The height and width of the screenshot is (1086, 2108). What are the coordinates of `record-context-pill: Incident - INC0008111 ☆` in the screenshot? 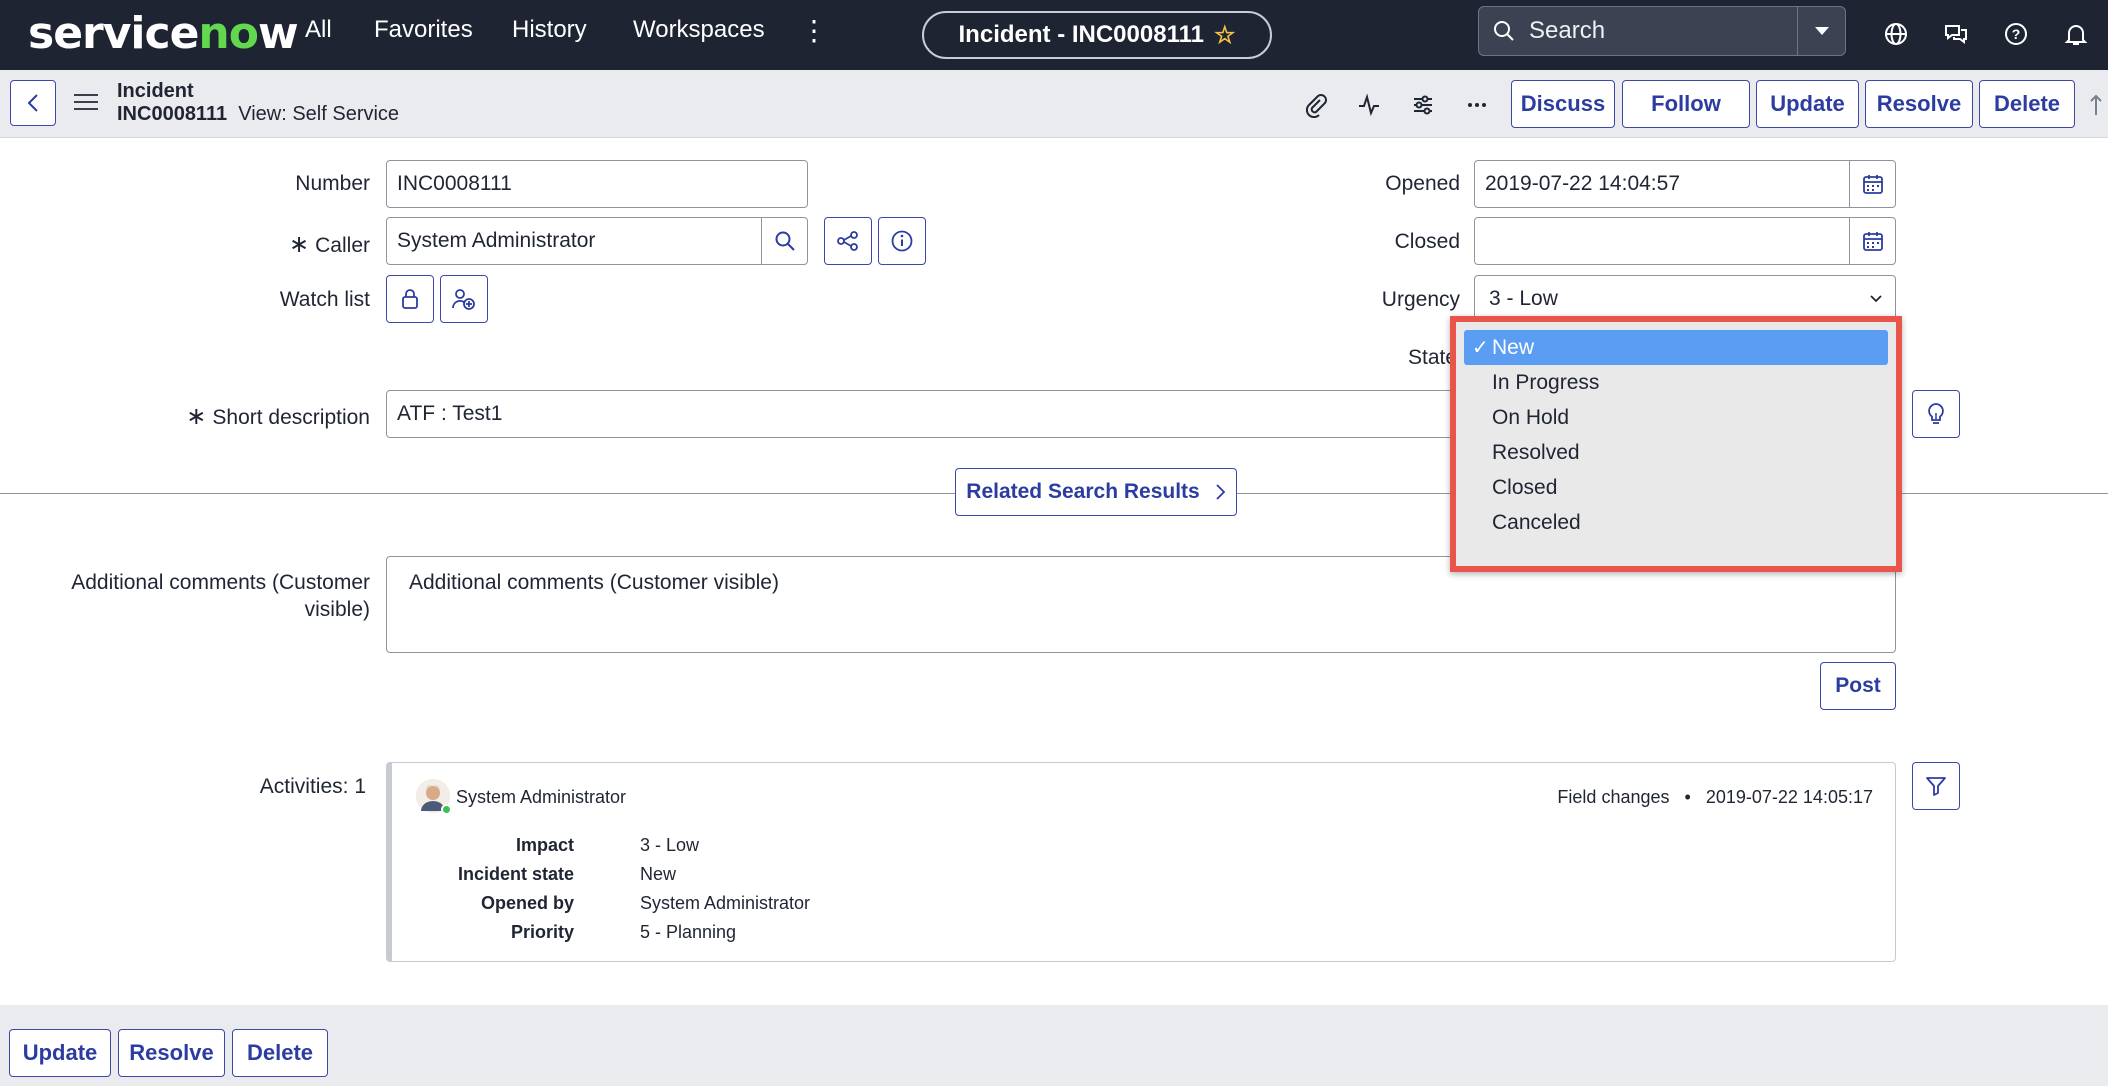 It's located at (1097, 35).